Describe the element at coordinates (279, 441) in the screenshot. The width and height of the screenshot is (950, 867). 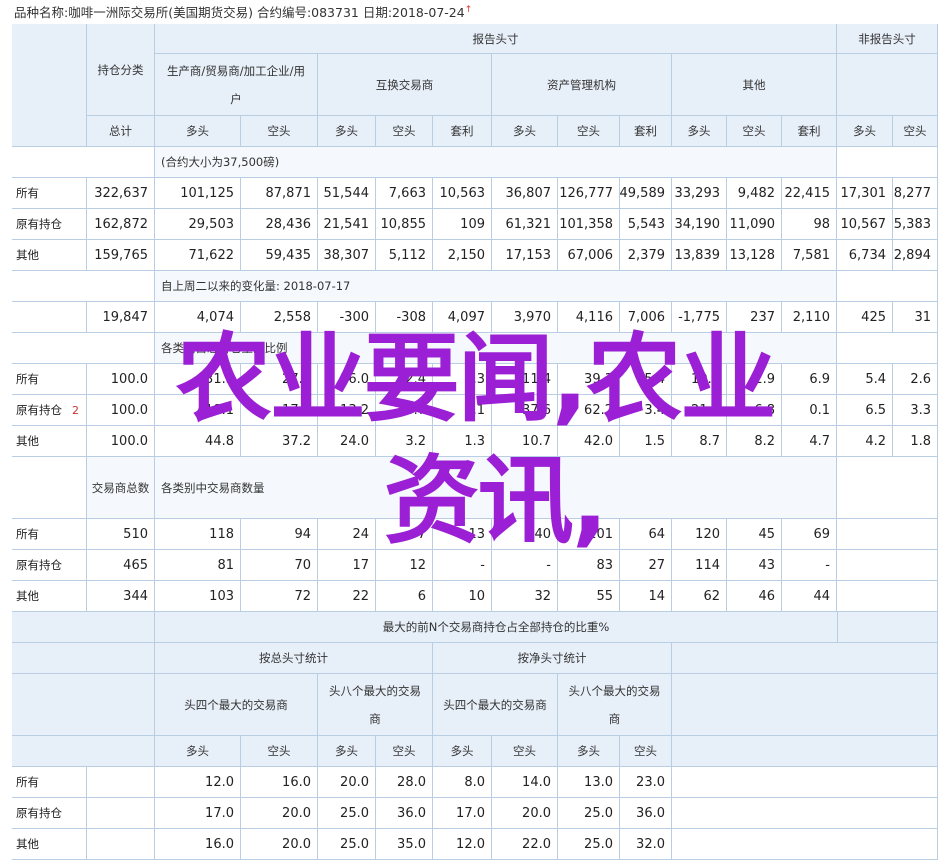
I see `data-cell: 37.2` at that location.